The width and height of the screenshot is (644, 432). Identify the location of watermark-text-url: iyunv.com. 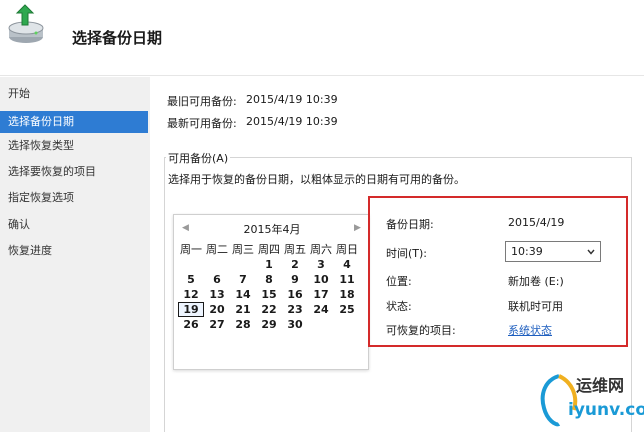
(606, 410).